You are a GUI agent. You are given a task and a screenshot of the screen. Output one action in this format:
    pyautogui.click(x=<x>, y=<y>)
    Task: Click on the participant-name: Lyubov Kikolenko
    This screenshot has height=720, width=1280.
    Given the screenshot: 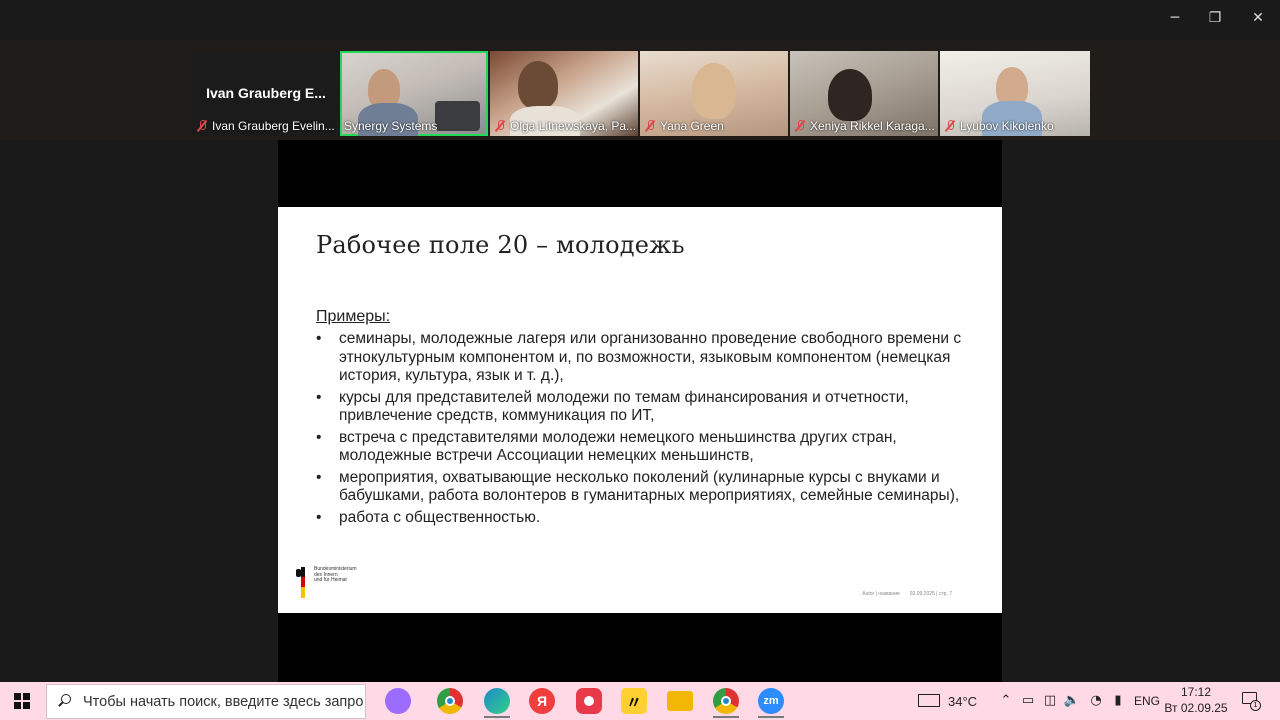 What is the action you would take?
    pyautogui.click(x=1007, y=126)
    